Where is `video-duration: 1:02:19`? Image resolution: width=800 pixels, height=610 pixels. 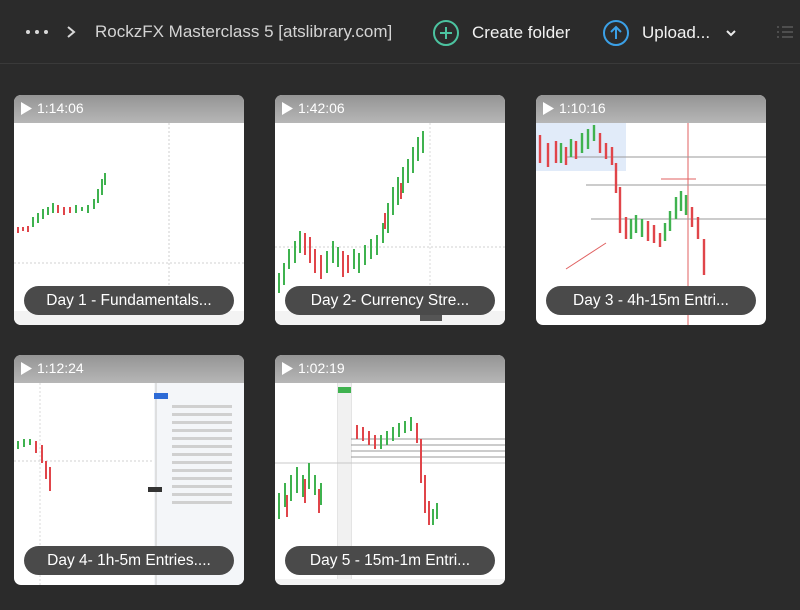 video-duration: 1:02:19 is located at coordinates (321, 368).